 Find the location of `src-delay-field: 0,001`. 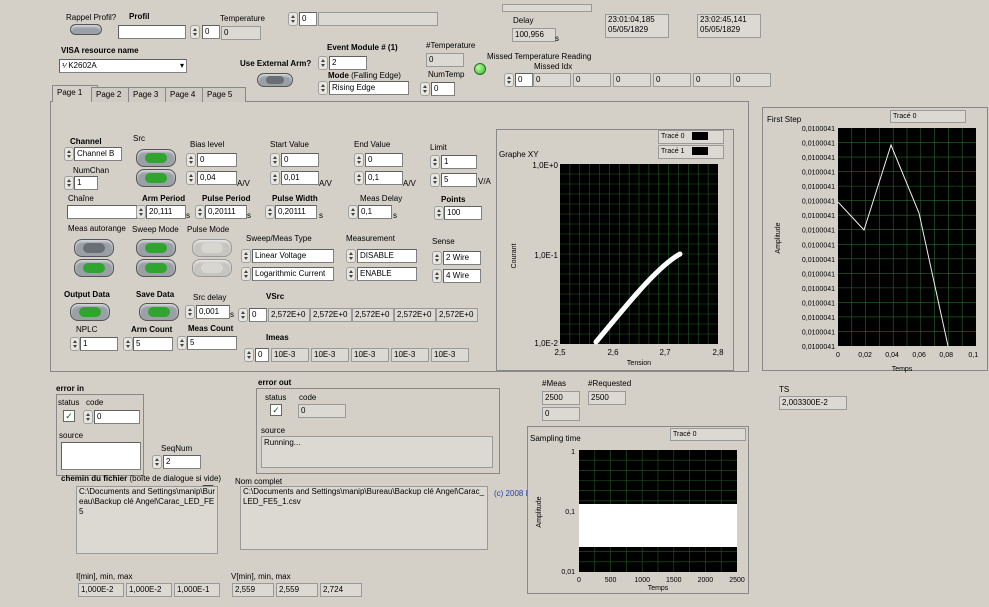

src-delay-field: 0,001 is located at coordinates (213, 312).